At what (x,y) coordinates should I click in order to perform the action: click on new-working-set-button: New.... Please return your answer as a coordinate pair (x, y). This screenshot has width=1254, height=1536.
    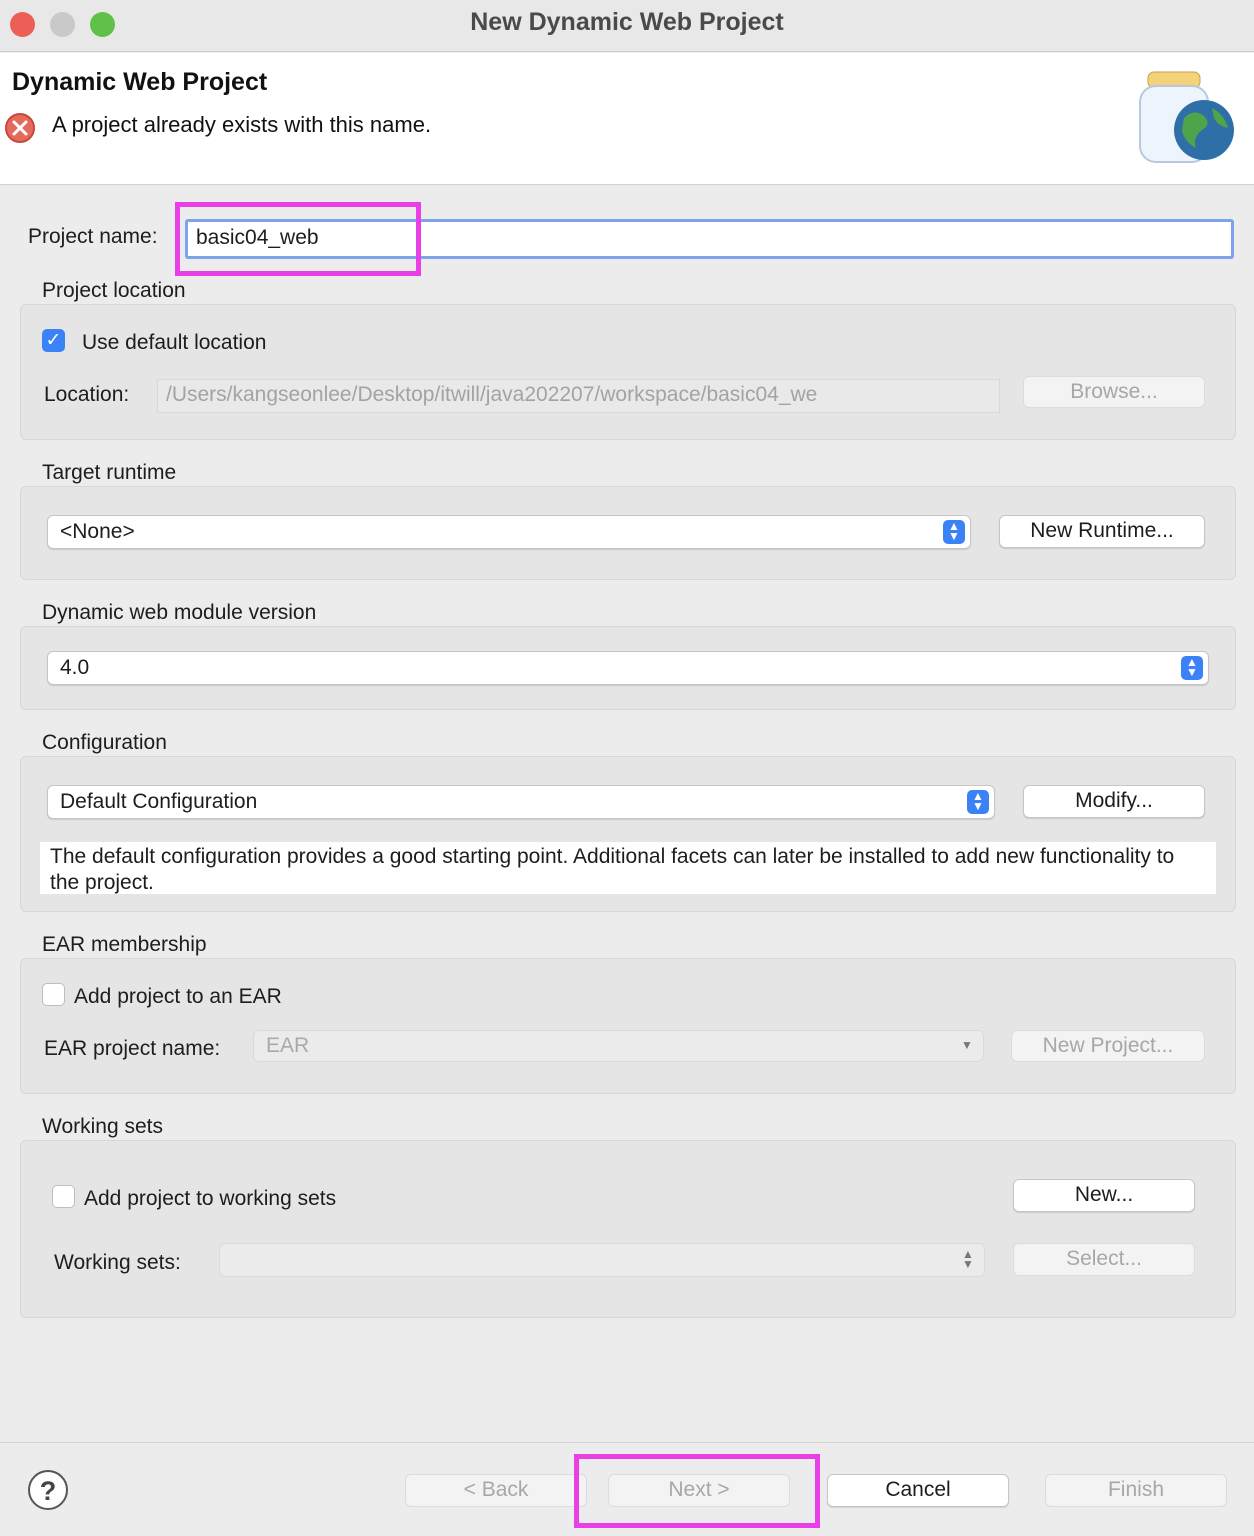
    Looking at the image, I should click on (1104, 1195).